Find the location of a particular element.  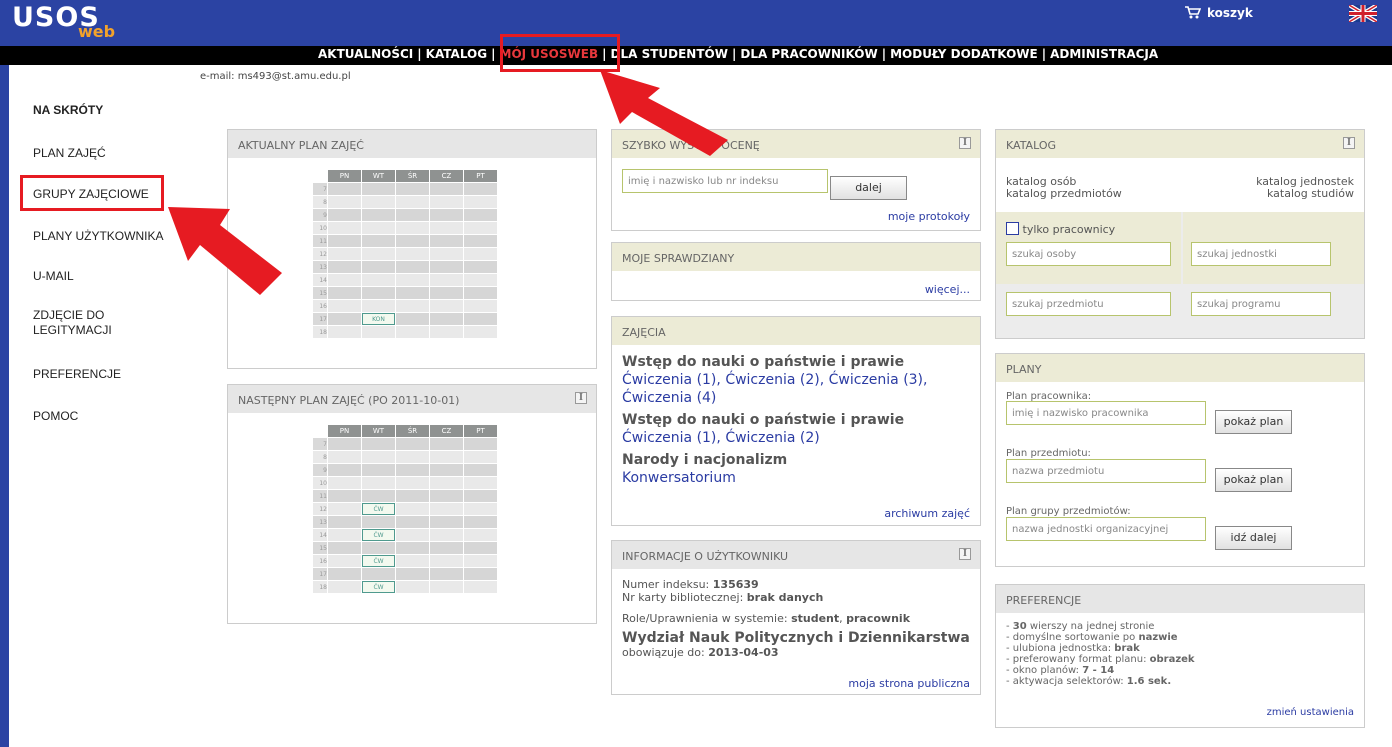

day-header: CZ is located at coordinates (446, 431).